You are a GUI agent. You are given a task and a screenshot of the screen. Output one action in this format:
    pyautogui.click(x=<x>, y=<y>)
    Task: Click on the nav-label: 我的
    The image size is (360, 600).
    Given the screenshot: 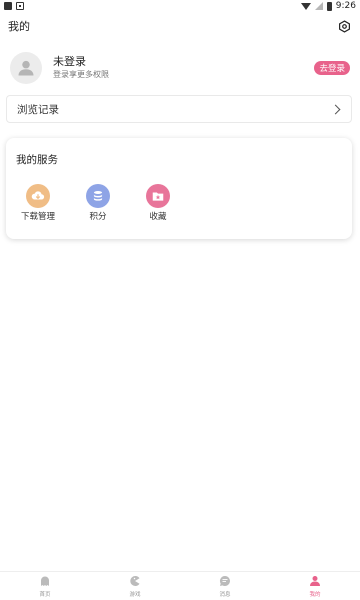 What is the action you would take?
    pyautogui.click(x=315, y=594)
    